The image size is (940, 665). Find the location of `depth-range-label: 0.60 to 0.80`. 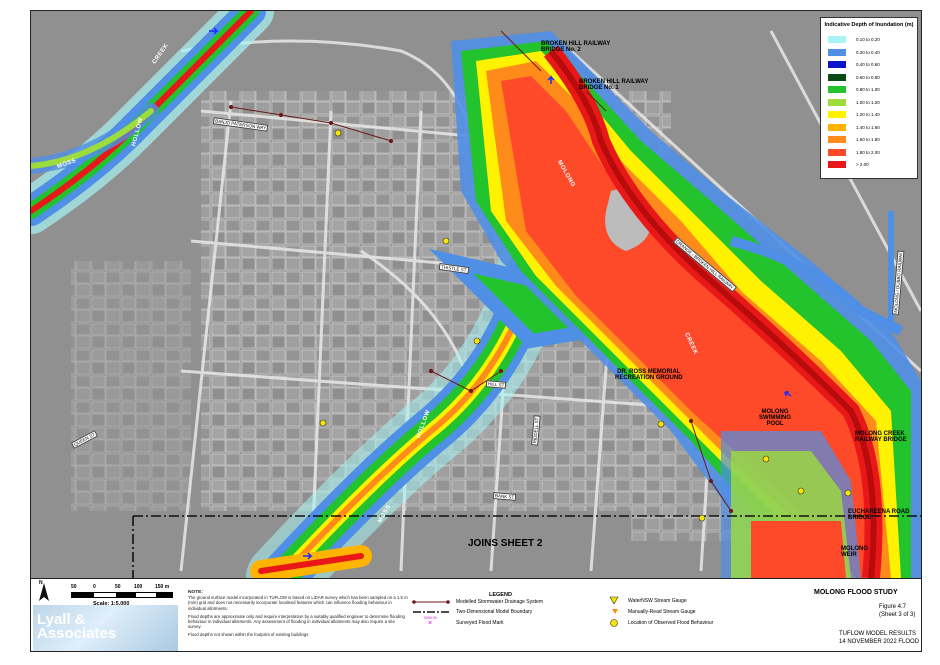

depth-range-label: 0.60 to 0.80 is located at coordinates (868, 77).